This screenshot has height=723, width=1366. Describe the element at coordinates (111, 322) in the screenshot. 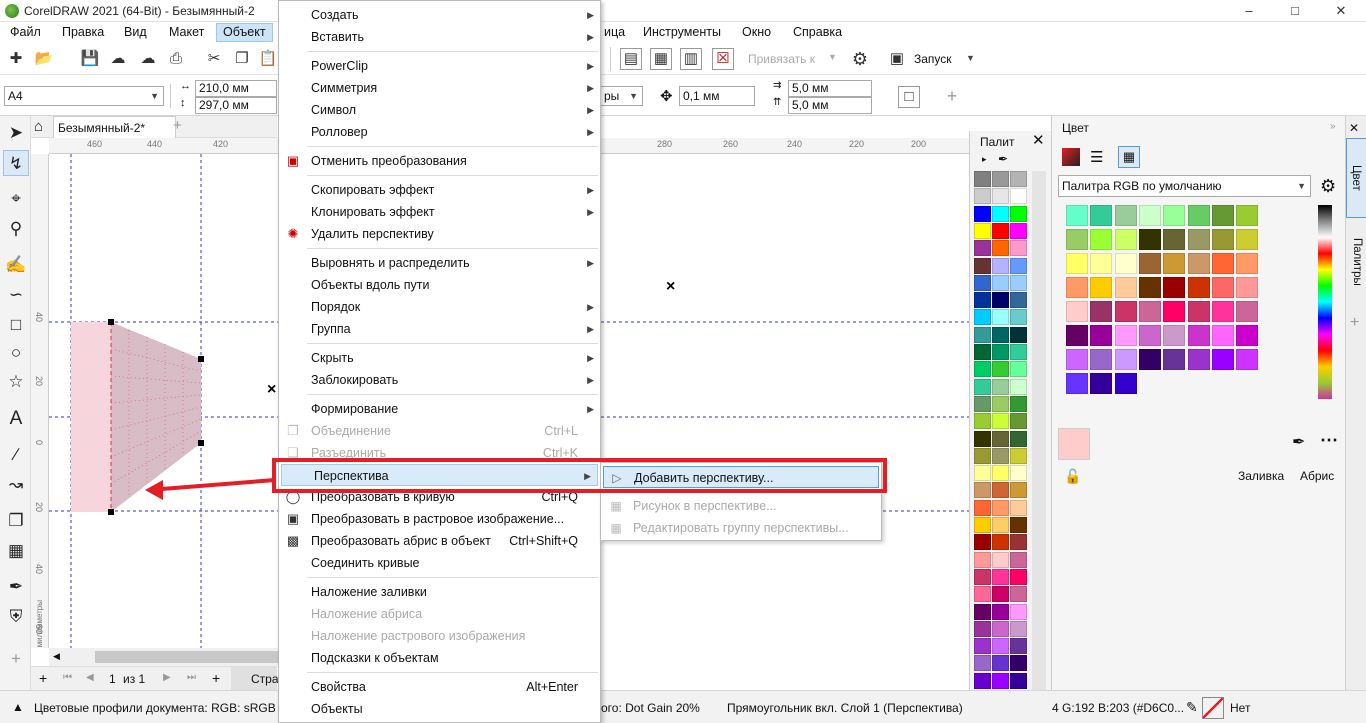

I see `node-handle` at that location.